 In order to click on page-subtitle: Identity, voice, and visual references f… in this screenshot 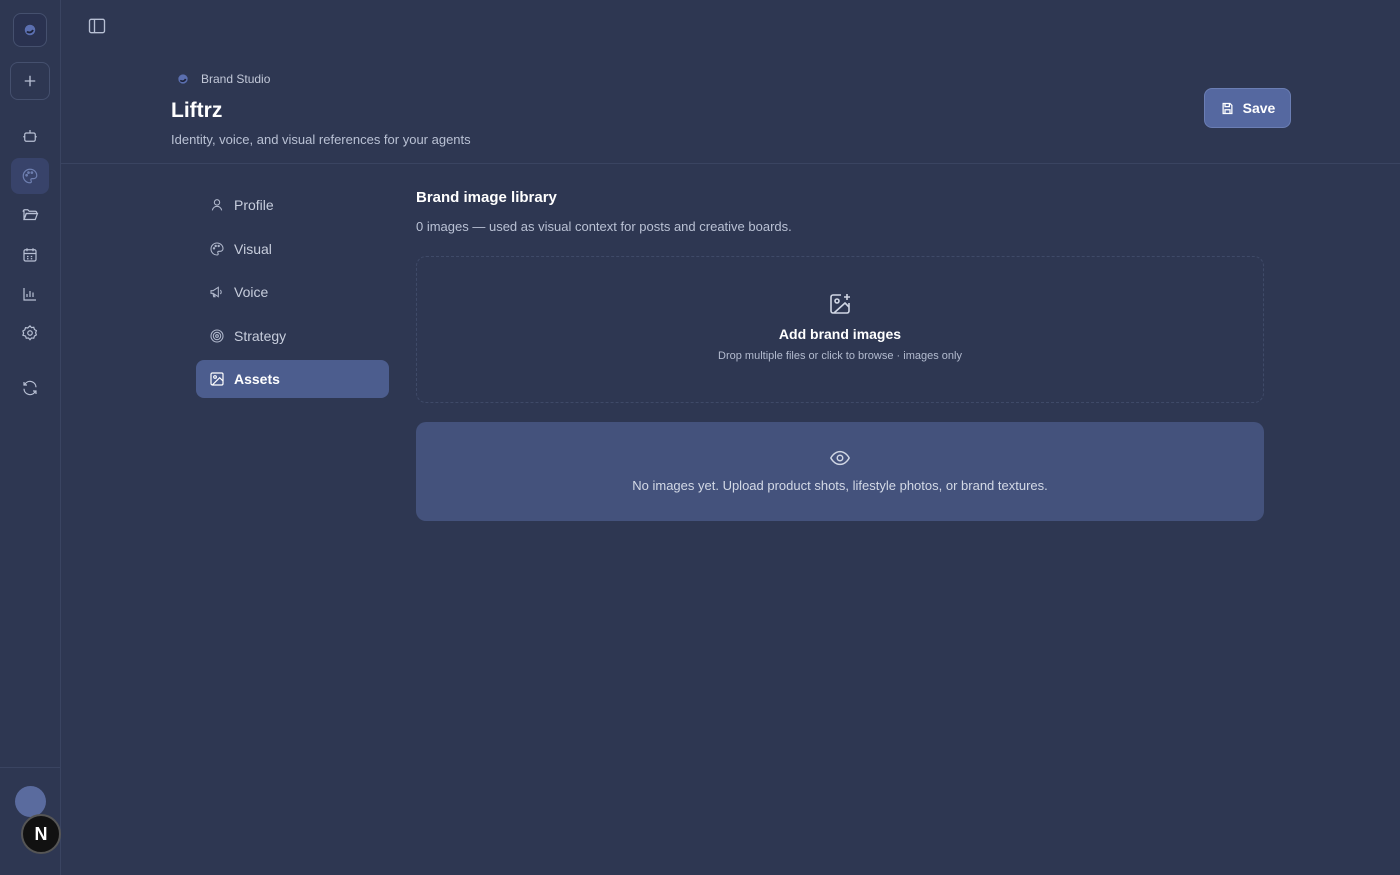, I will do `click(321, 139)`.